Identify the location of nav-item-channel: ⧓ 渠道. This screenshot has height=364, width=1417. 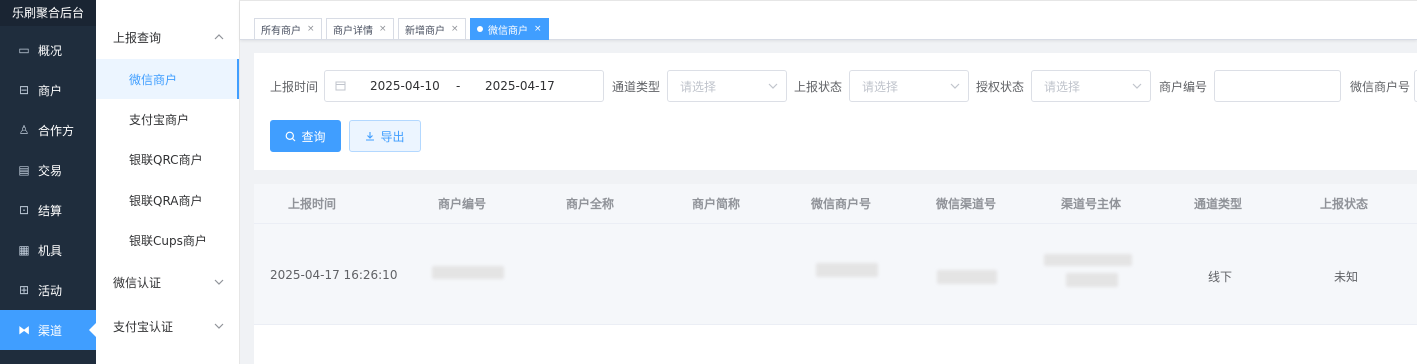
(48, 330).